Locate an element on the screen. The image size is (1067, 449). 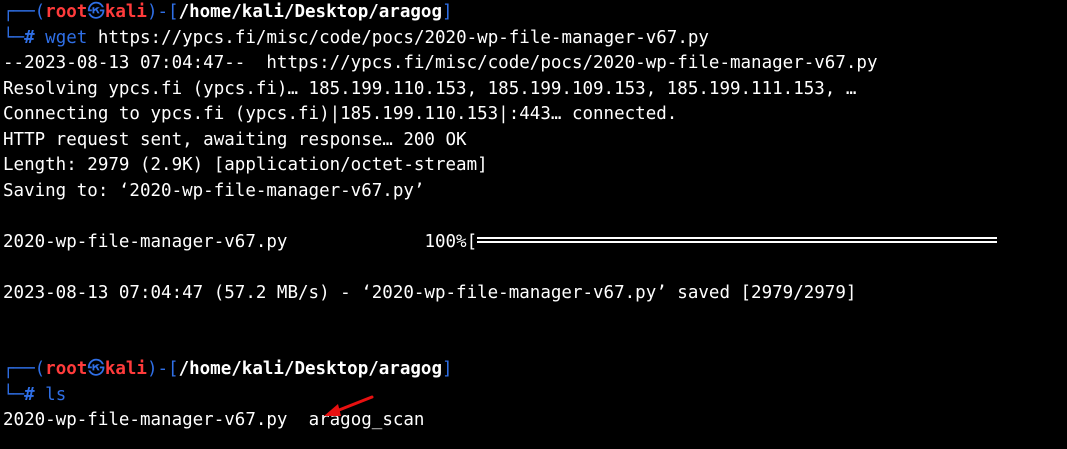
ls-output-line: 2020-wp-file-manager-v67.py aragog_scan is located at coordinates (535, 421).